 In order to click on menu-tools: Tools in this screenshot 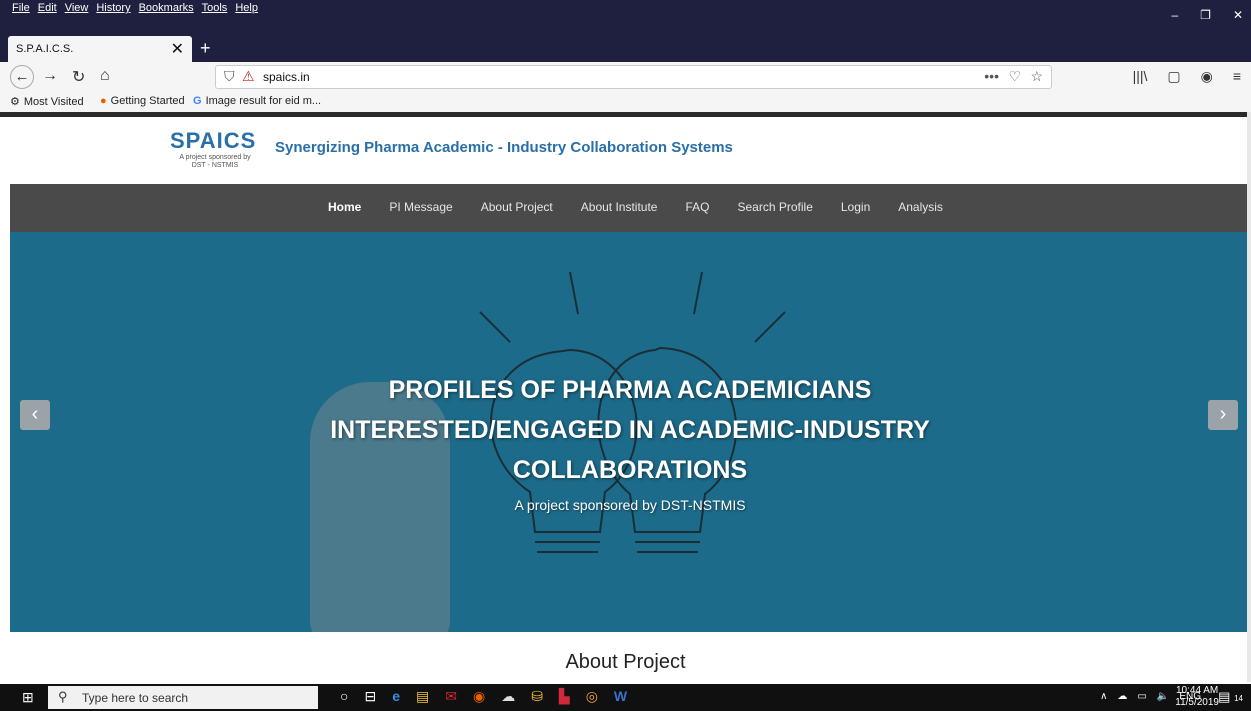, I will do `click(215, 8)`.